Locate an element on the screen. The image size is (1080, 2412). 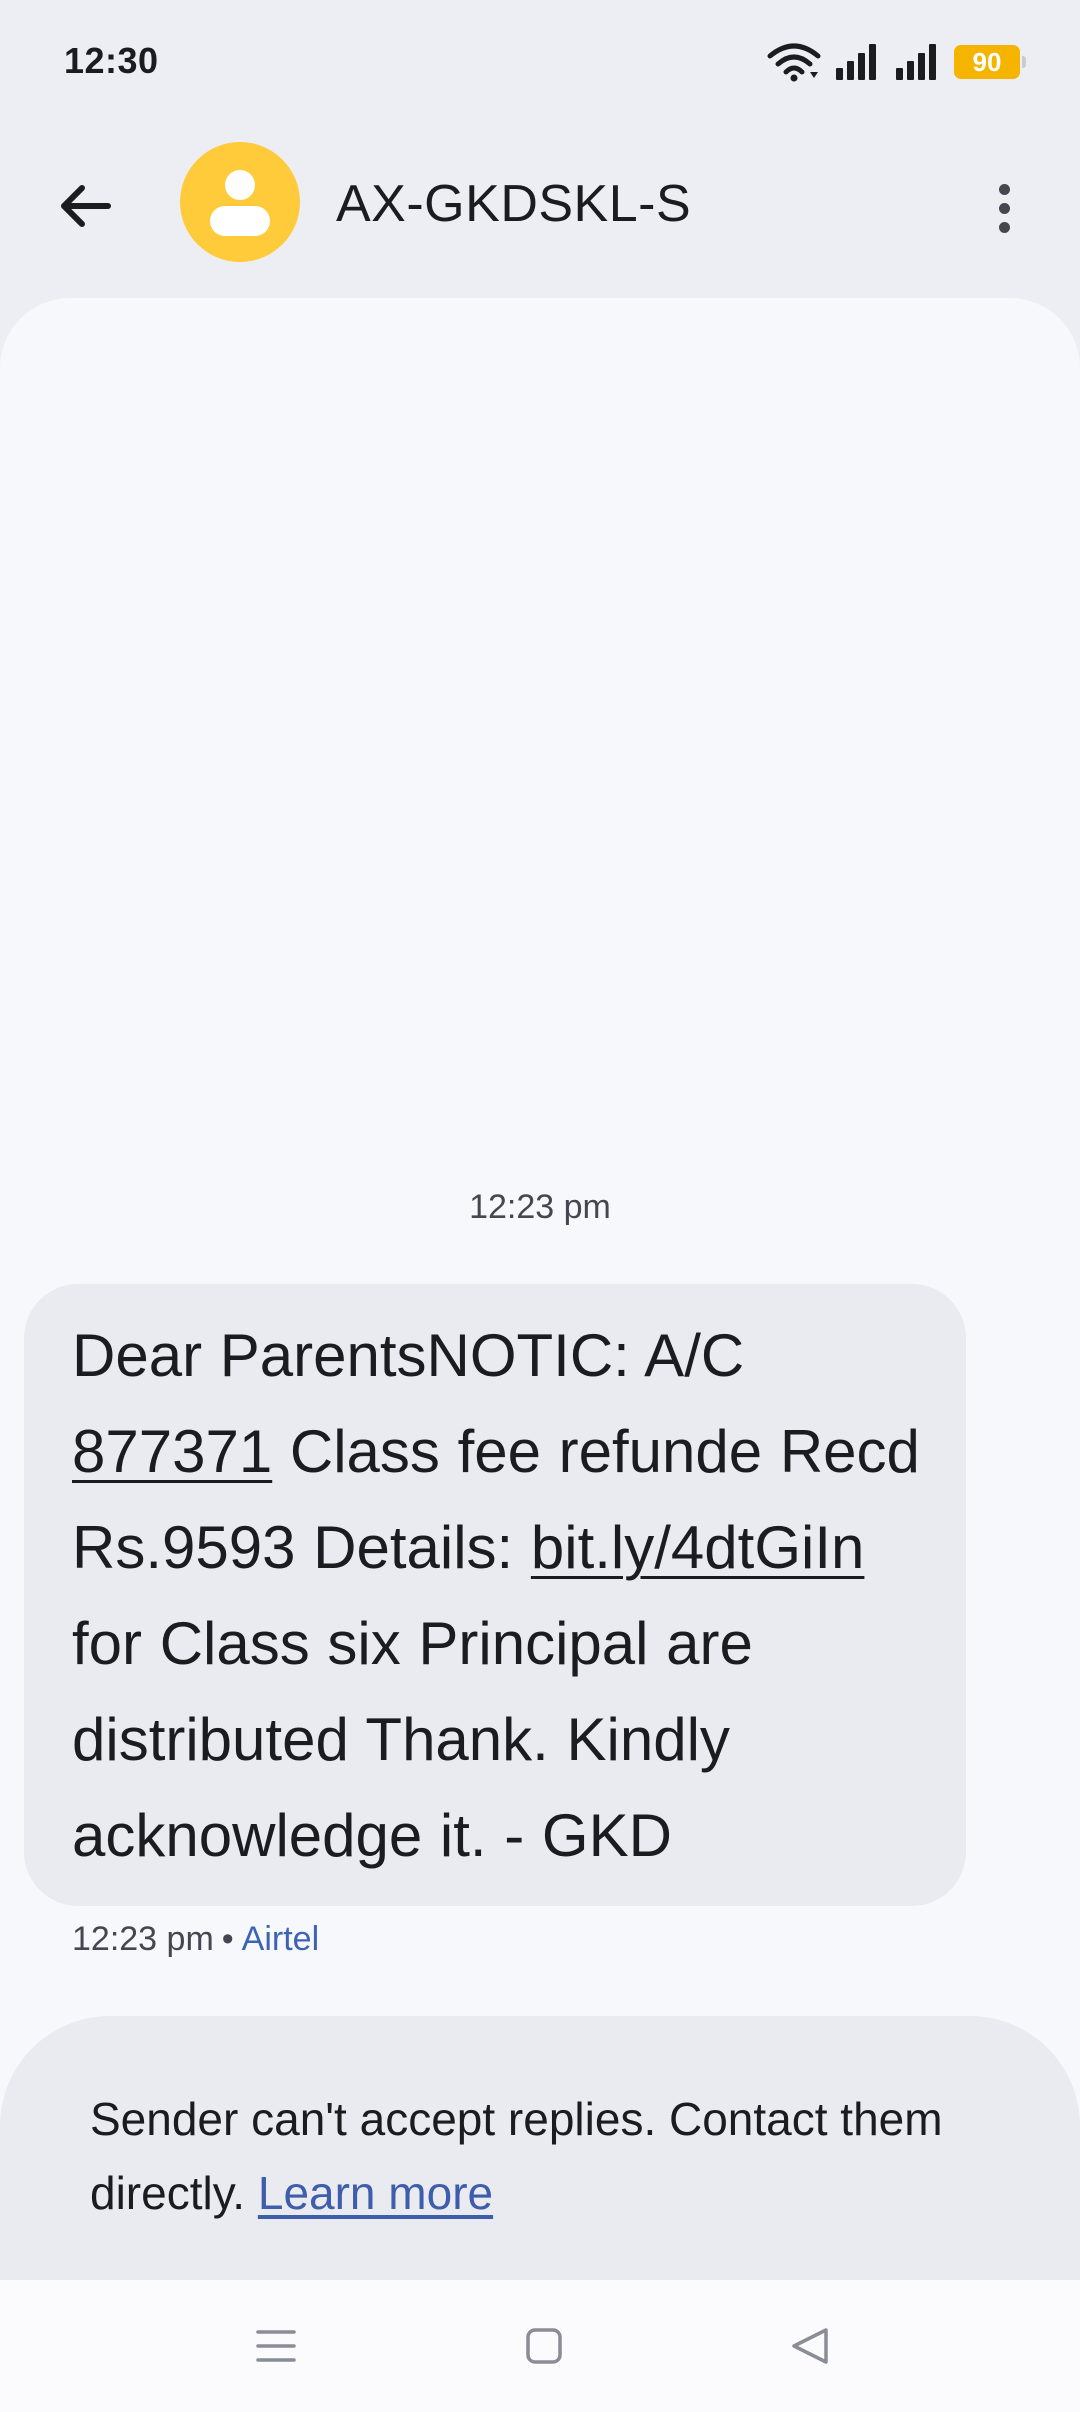
home-icon is located at coordinates (544, 2348).